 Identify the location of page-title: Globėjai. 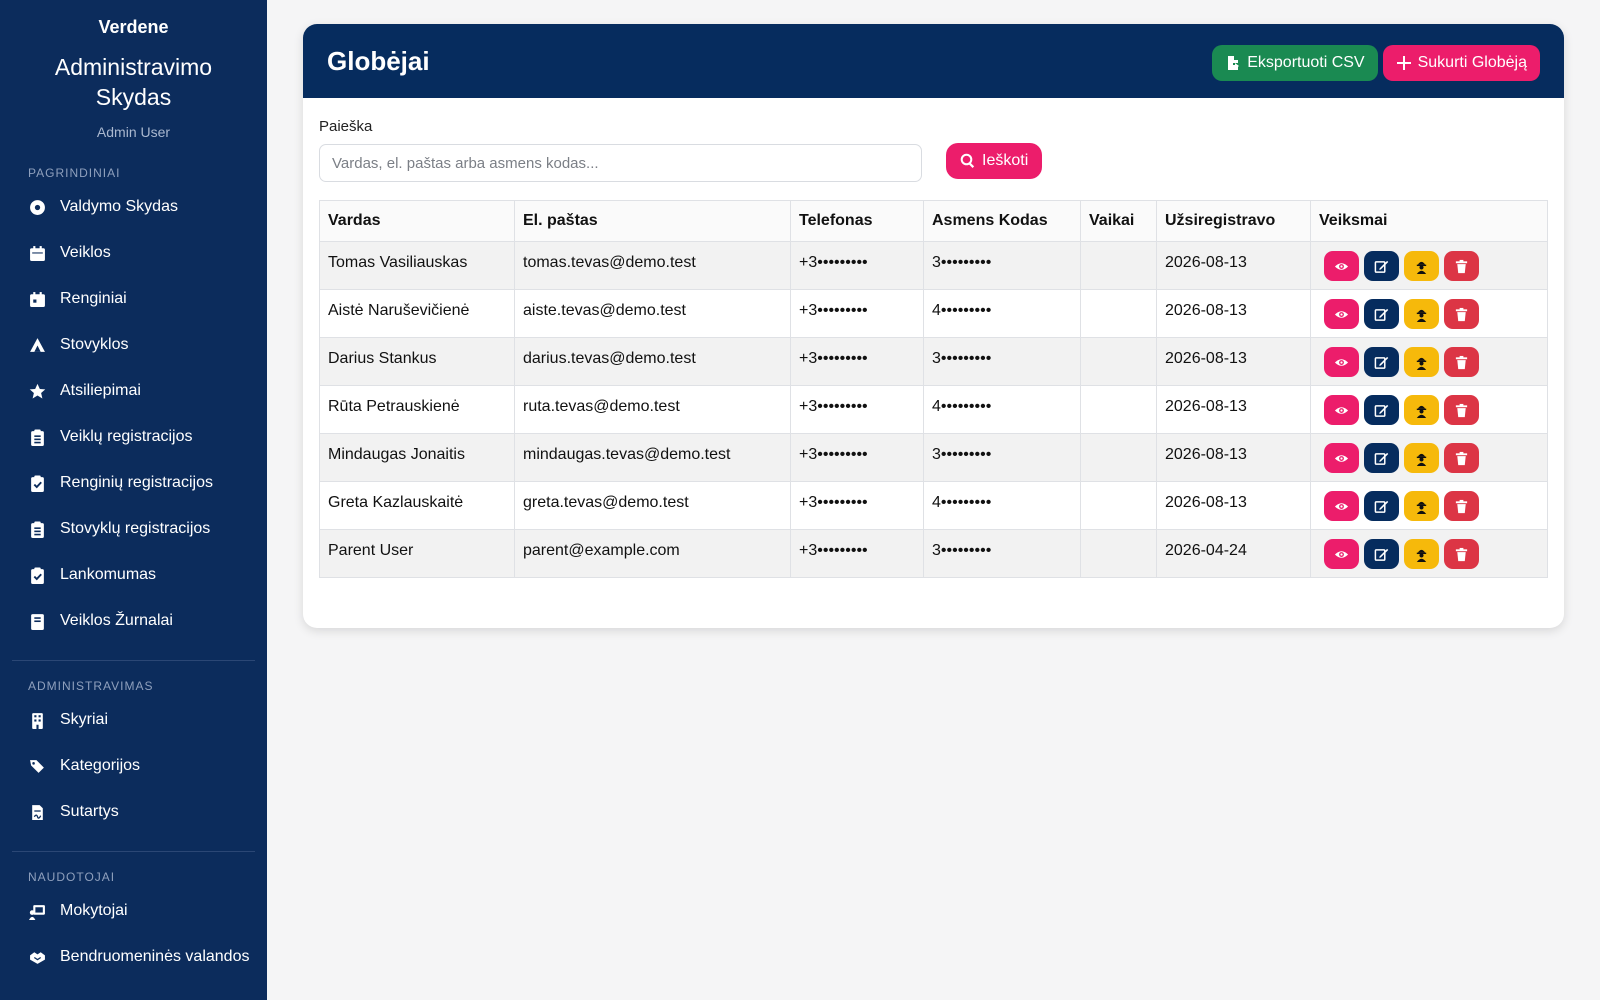
(378, 60).